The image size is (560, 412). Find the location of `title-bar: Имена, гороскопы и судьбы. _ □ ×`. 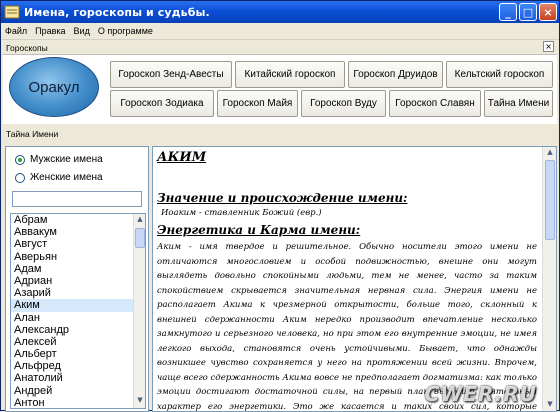

title-bar: Имена, гороскопы и судьбы. _ □ × is located at coordinates (280, 12).